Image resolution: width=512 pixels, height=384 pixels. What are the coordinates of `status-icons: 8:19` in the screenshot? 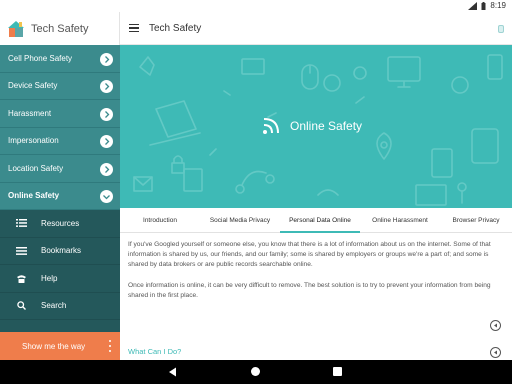 It's located at (487, 5).